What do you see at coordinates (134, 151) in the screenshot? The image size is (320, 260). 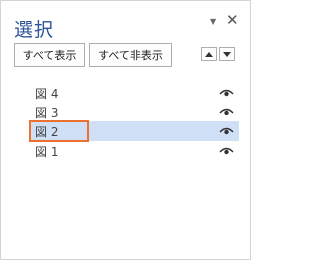 I see `list-item: 図 1` at bounding box center [134, 151].